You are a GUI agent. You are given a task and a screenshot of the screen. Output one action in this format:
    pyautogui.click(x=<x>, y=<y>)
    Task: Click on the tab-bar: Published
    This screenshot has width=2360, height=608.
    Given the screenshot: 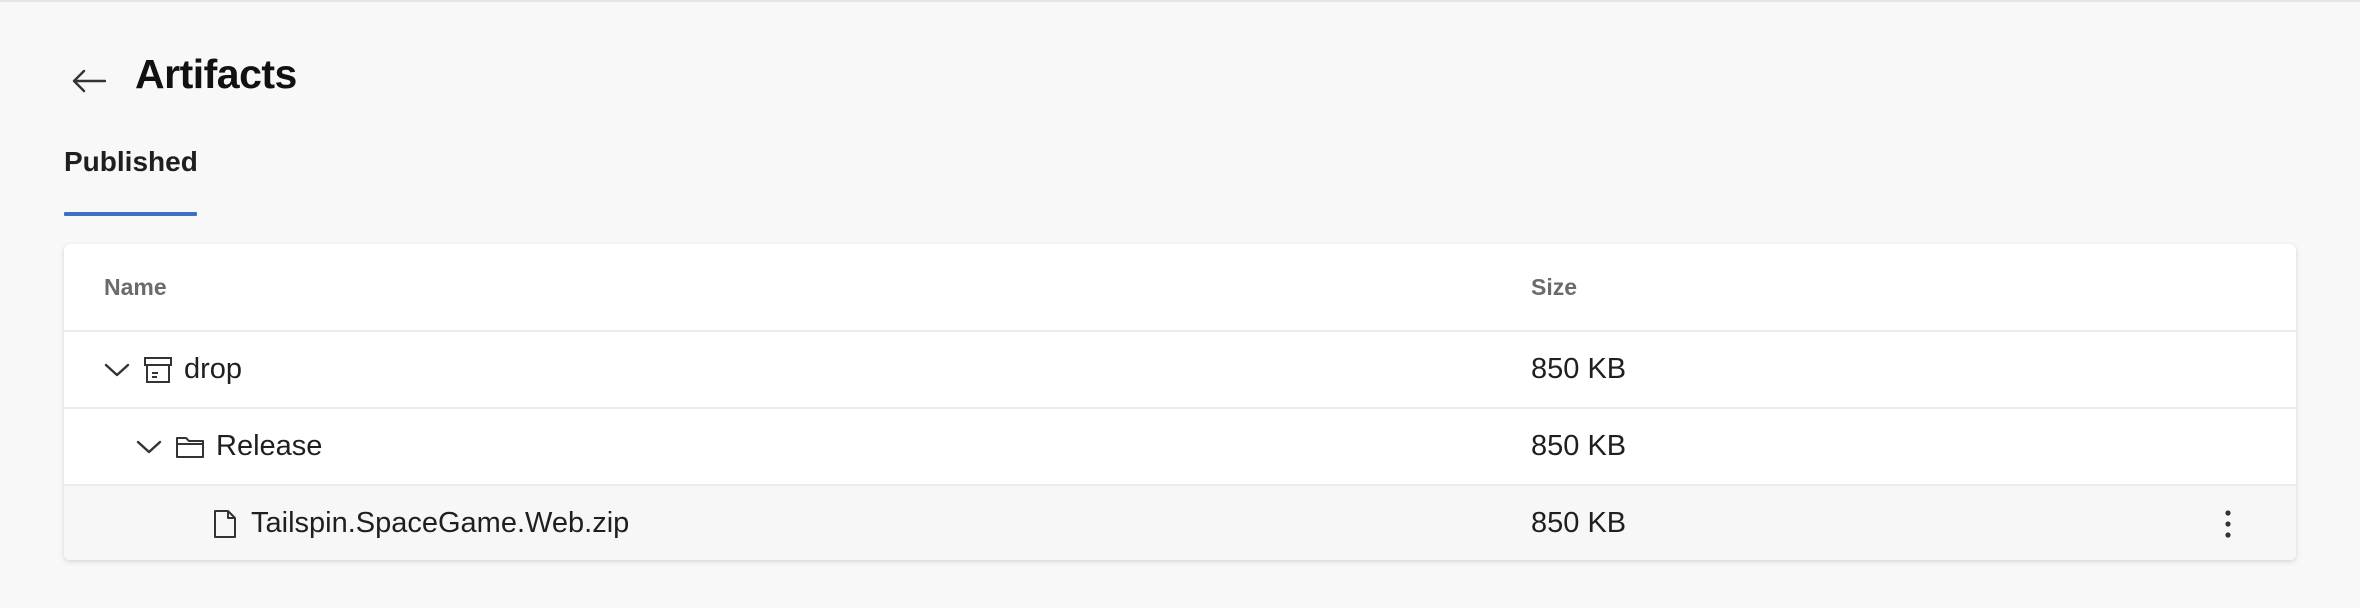 What is the action you would take?
    pyautogui.click(x=131, y=181)
    